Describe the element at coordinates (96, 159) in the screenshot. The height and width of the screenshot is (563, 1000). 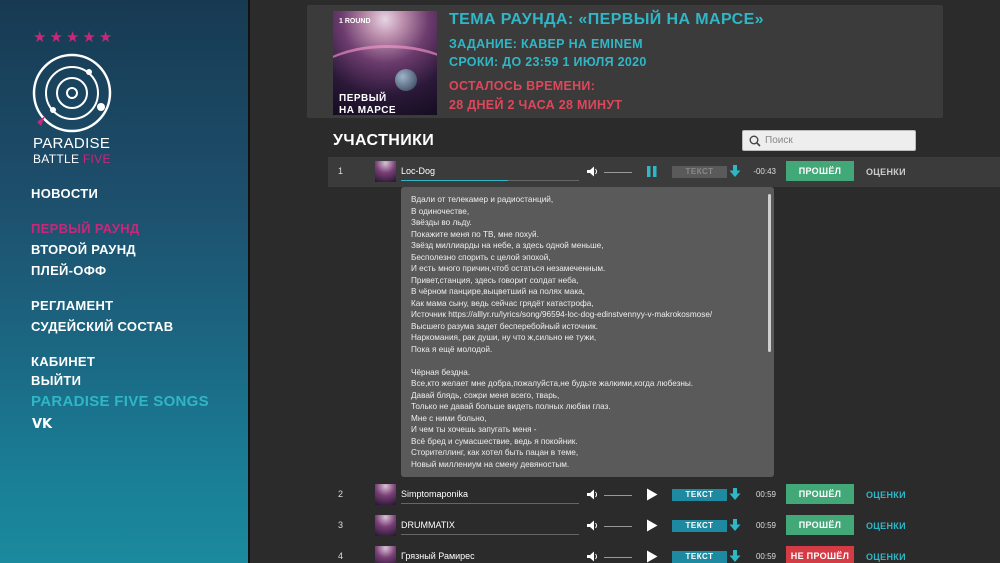
I see `brand-five: FIVE` at that location.